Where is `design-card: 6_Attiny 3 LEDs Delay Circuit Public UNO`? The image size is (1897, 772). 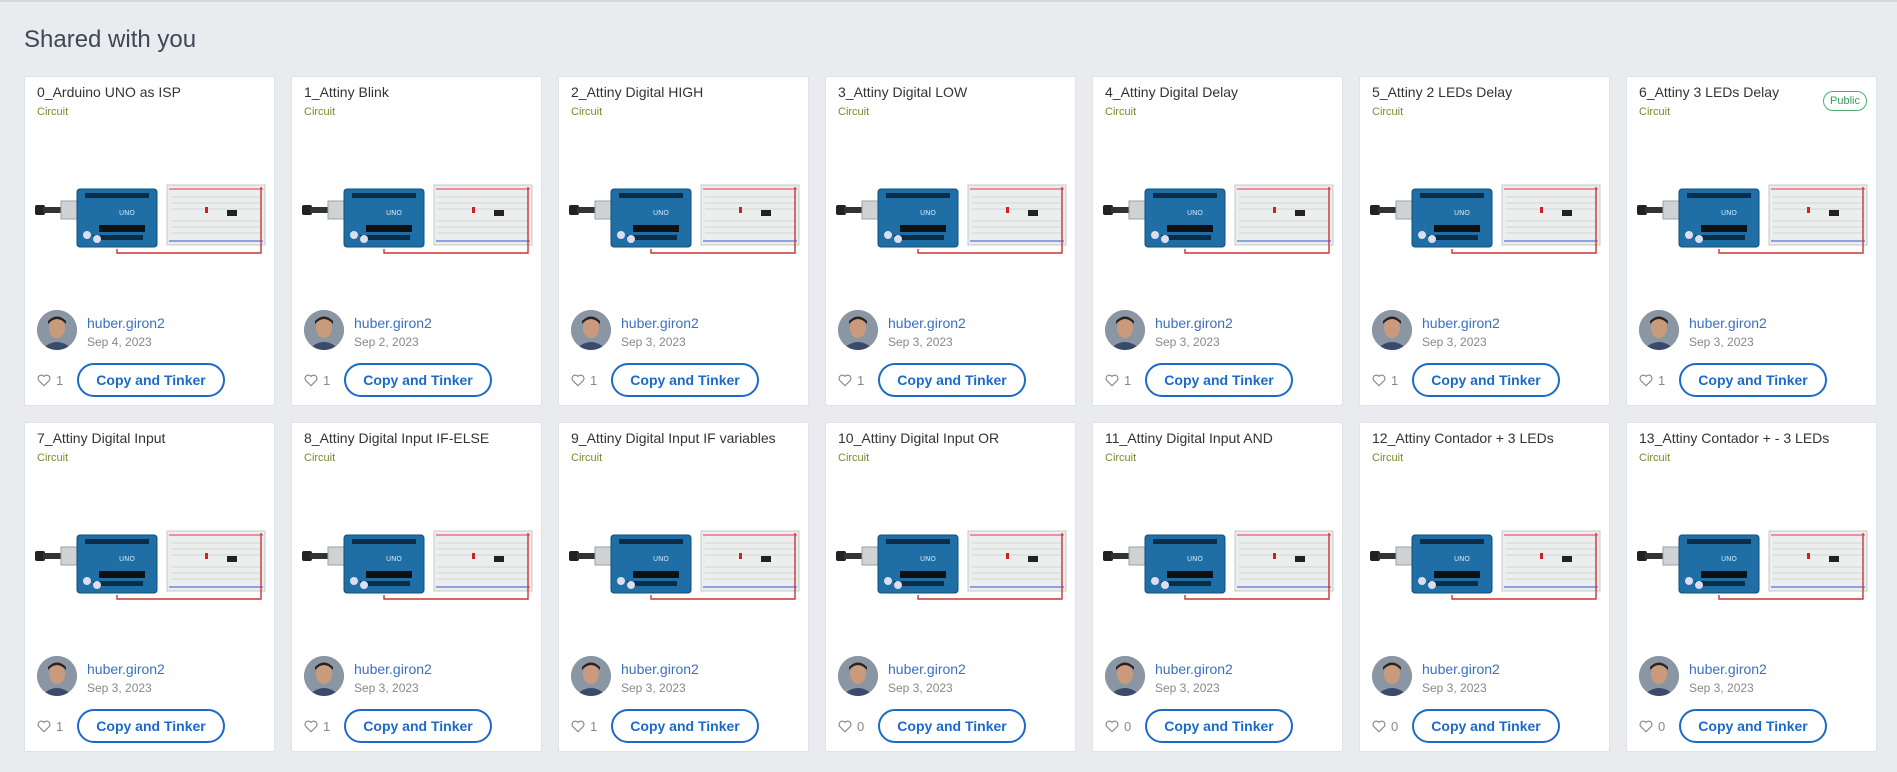
design-card: 6_Attiny 3 LEDs Delay Circuit Public UNO is located at coordinates (1751, 241).